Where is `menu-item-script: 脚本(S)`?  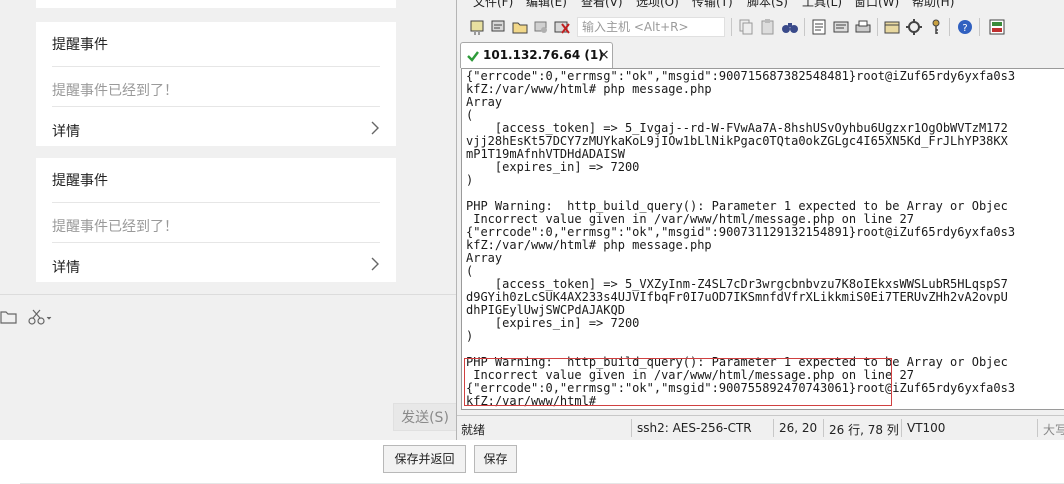
menu-item-script: 脚本(S) is located at coordinates (767, 5).